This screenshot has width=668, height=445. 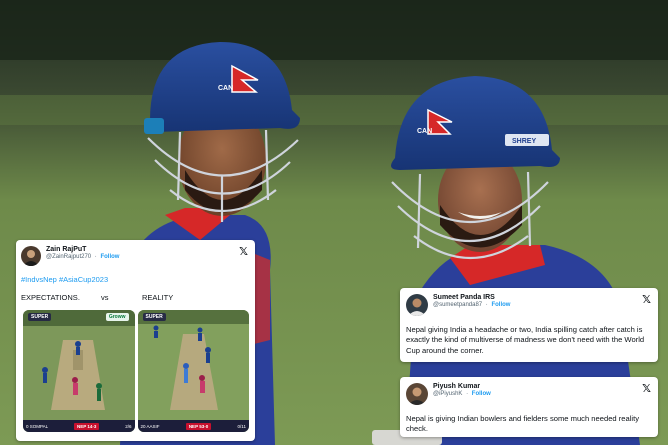 I want to click on media-image-reality: SUPER 20 AASIF NEP 53-0 0/11, so click(x=193, y=371).